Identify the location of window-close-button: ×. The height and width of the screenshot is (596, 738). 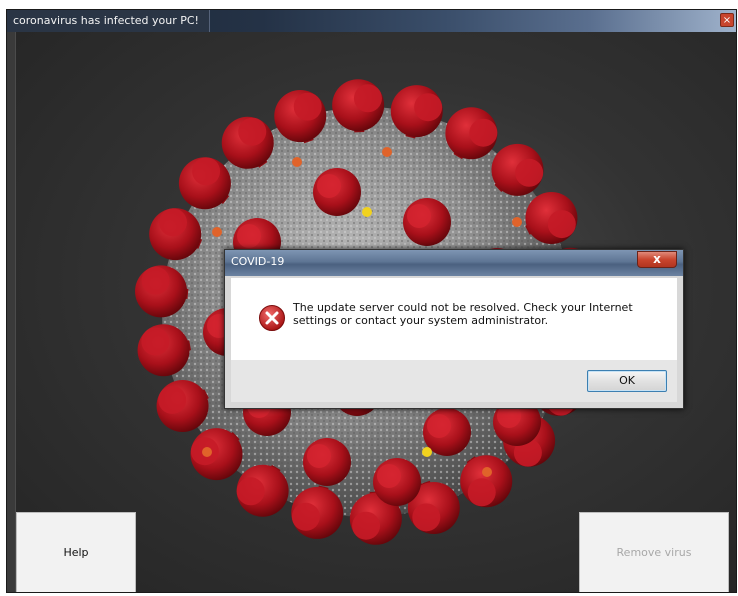
(727, 20).